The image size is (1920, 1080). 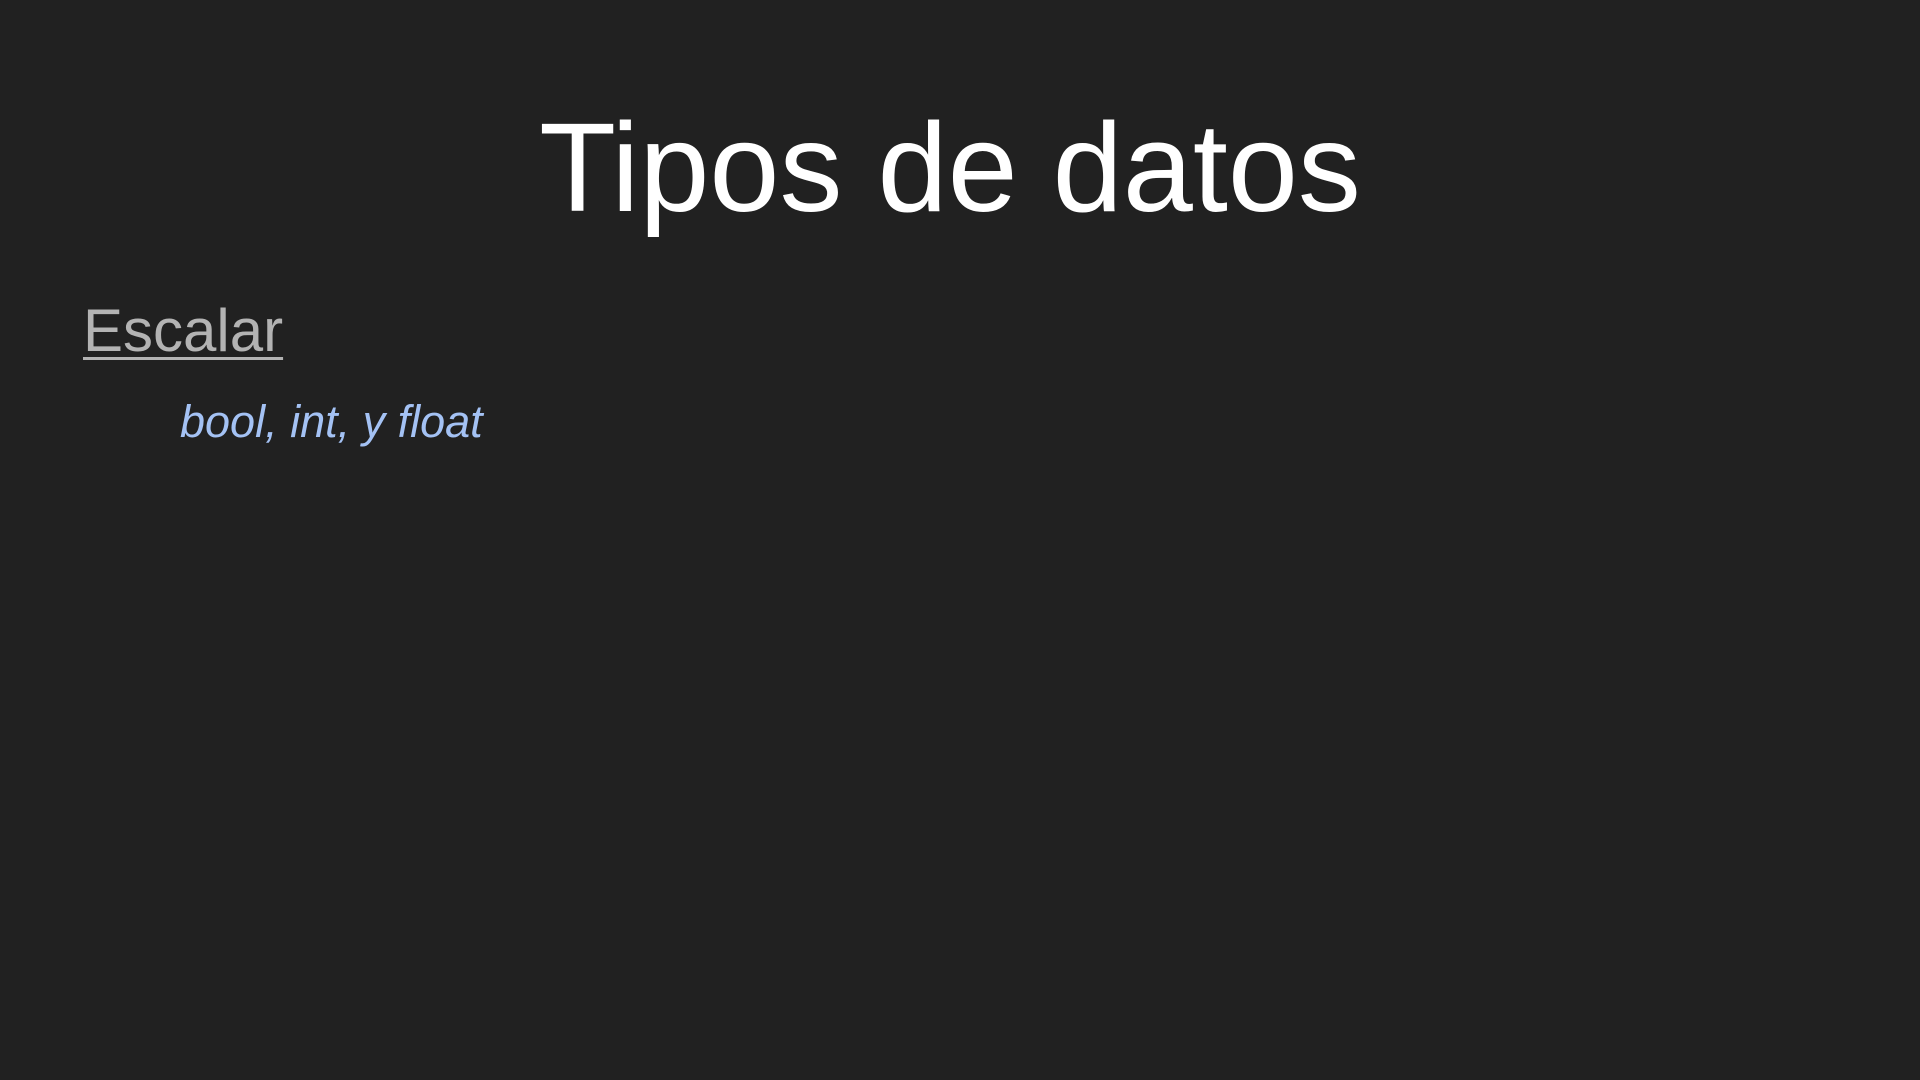 I want to click on section-items-text: bool, int, y float, so click(x=331, y=421).